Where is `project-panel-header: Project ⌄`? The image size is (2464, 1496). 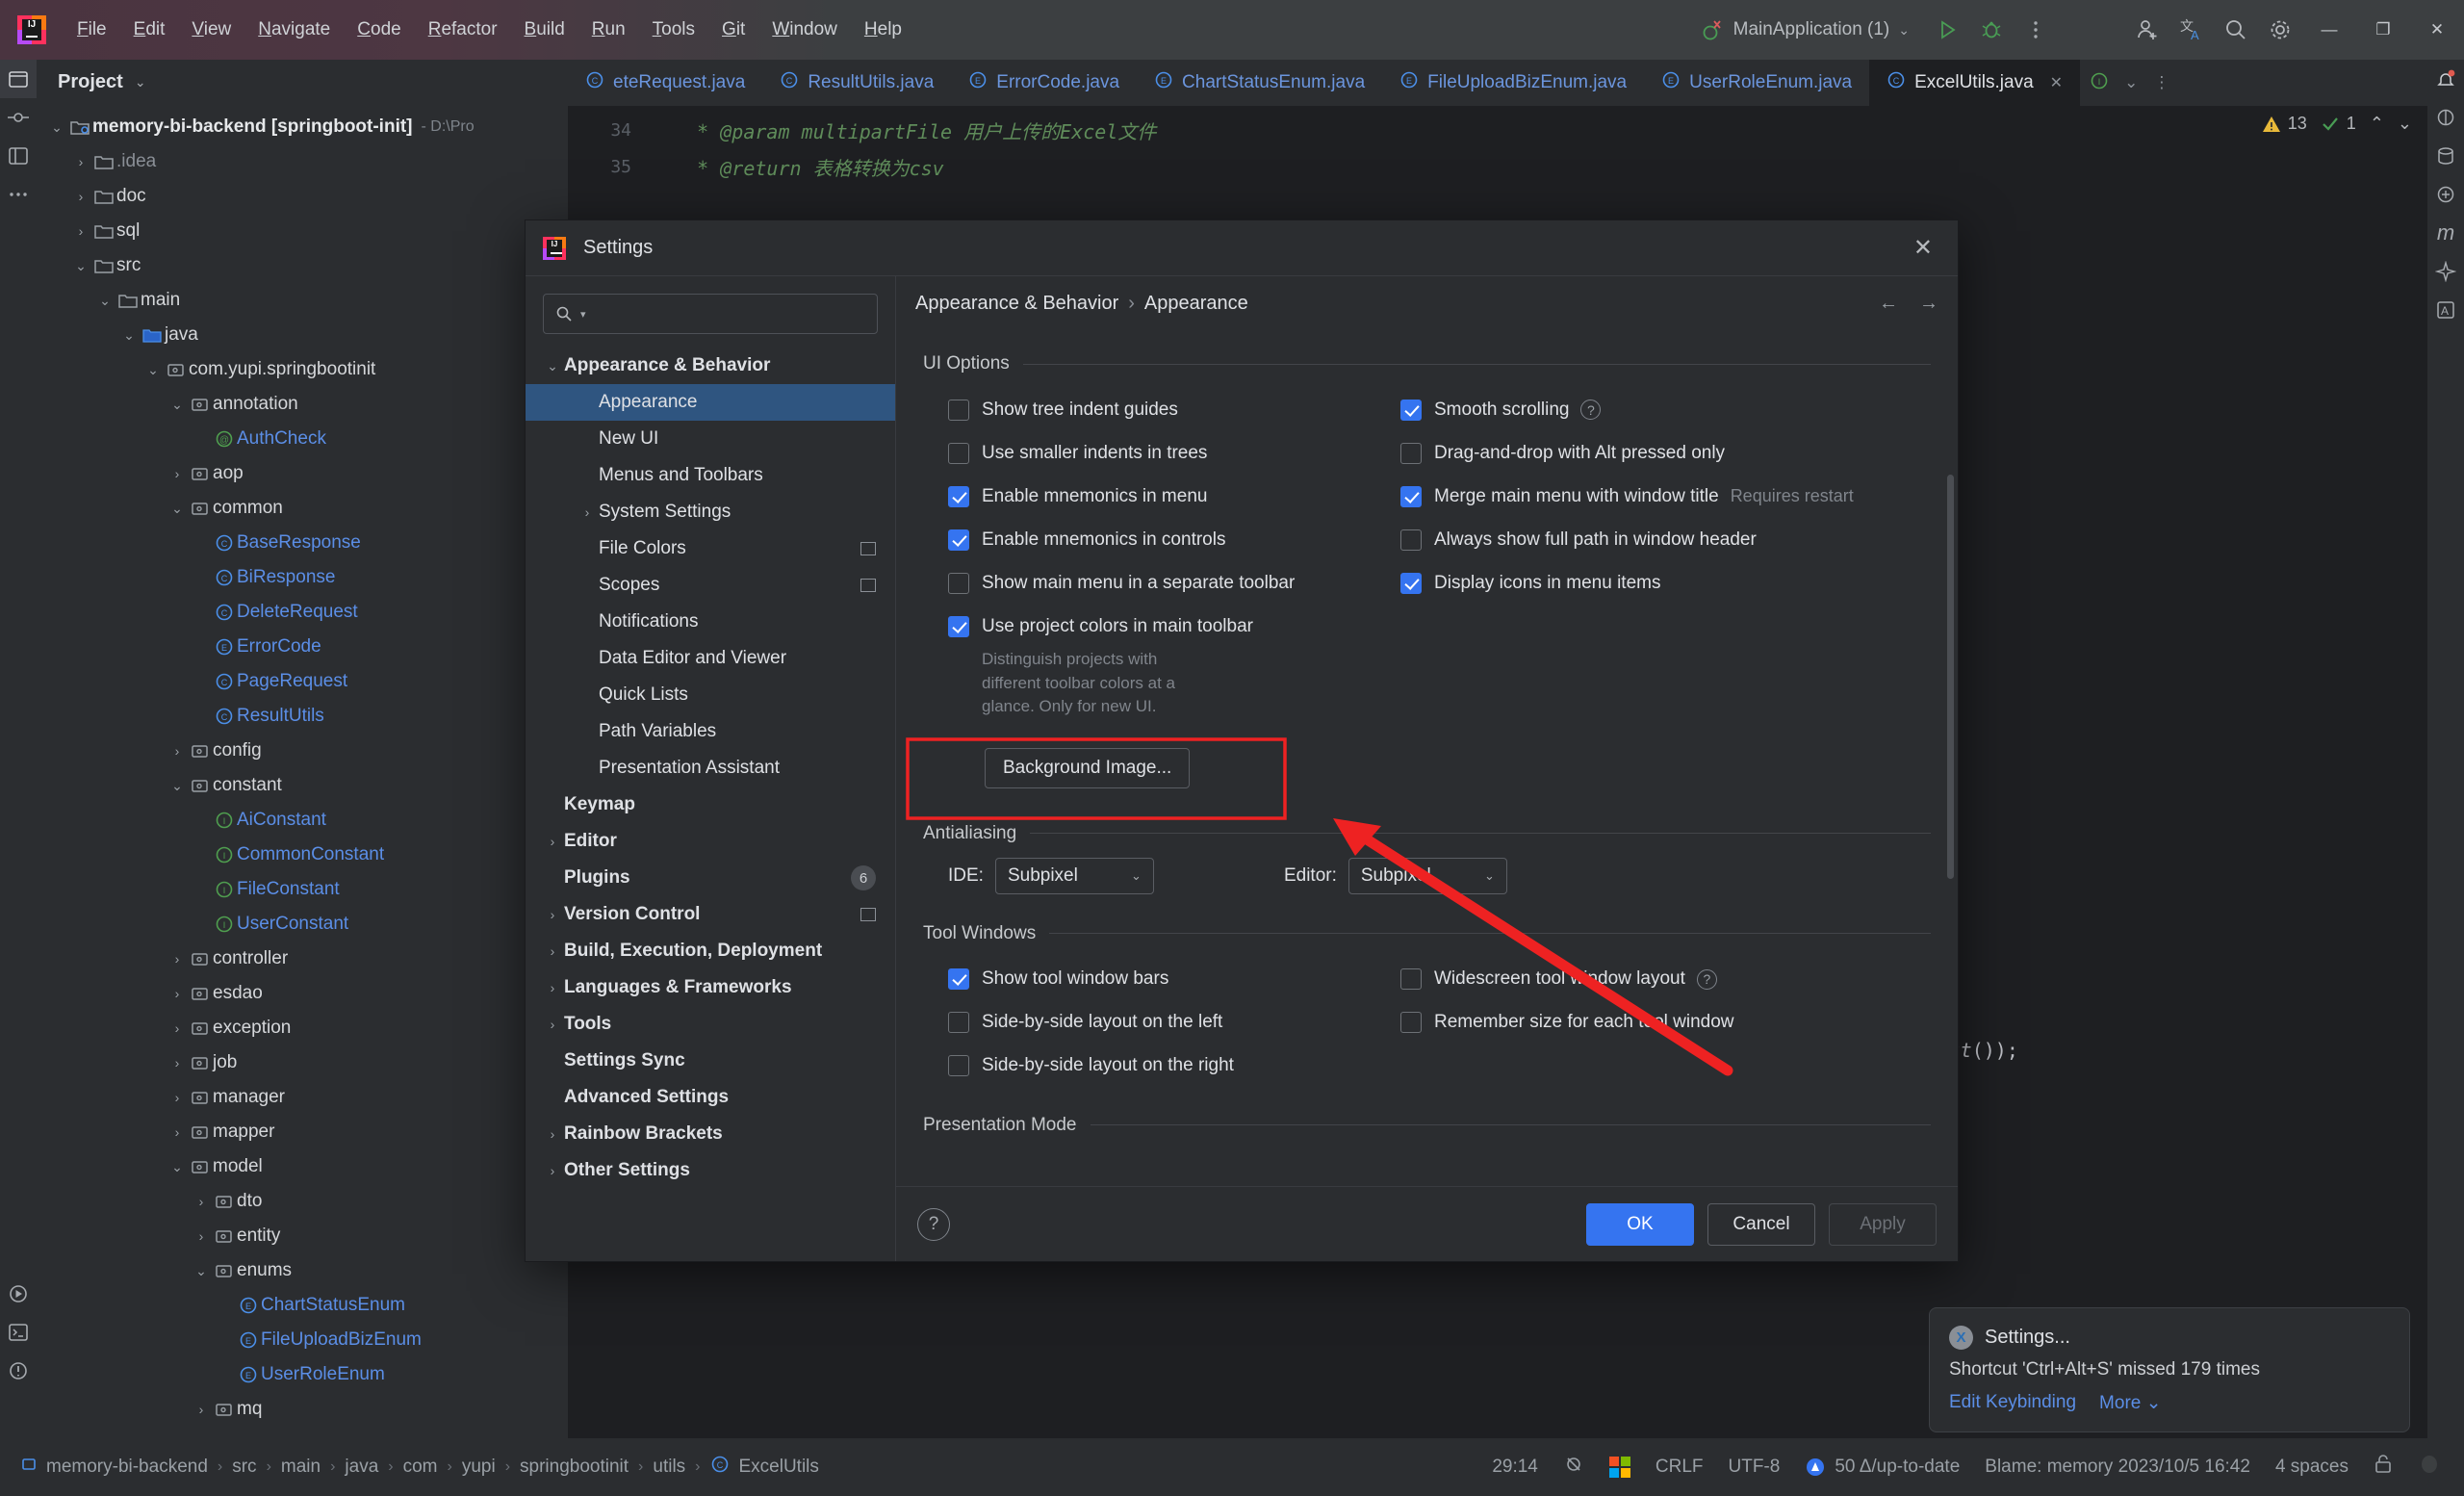
project-panel-header: Project ⌄ is located at coordinates (302, 82).